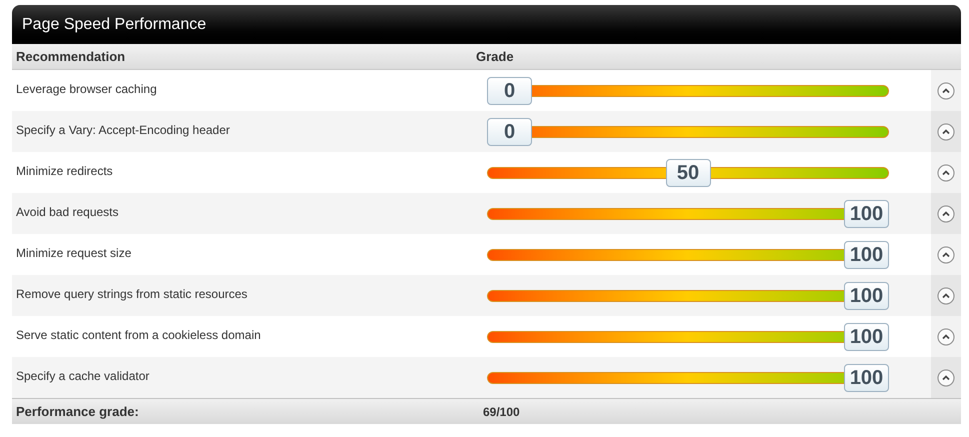  What do you see at coordinates (138, 335) in the screenshot?
I see `recommendation-text: Serve static content from a cookieless domain` at bounding box center [138, 335].